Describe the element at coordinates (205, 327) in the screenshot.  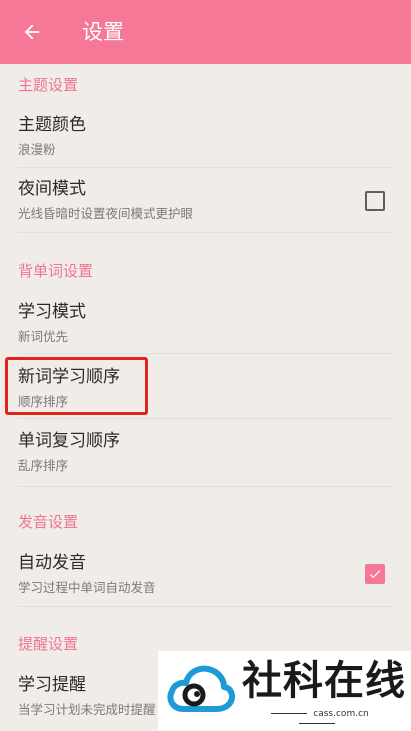
I see `pref-study-mode: 学习模式 新词优先` at that location.